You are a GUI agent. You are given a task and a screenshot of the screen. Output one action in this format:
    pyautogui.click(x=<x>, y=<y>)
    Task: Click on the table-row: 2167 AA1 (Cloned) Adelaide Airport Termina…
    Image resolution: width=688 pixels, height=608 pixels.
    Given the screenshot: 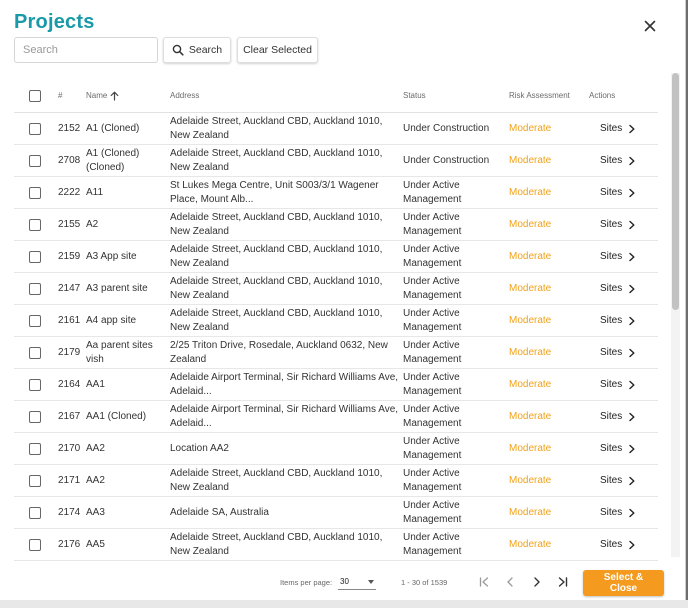 What is the action you would take?
    pyautogui.click(x=336, y=417)
    